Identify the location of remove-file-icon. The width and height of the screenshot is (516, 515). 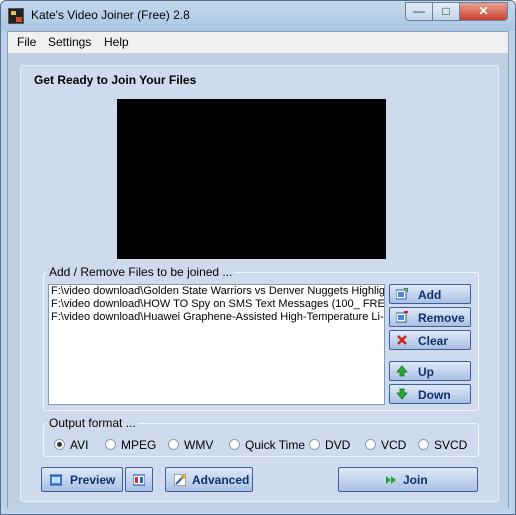
(402, 317).